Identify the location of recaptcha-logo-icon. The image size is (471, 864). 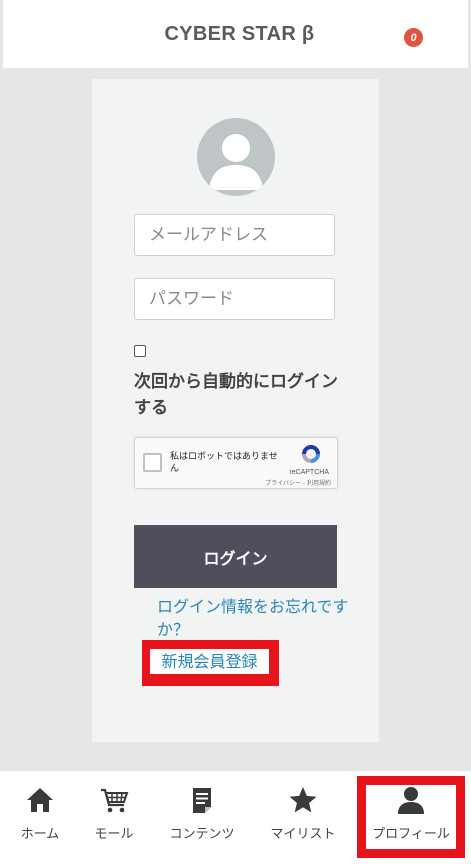
(311, 454).